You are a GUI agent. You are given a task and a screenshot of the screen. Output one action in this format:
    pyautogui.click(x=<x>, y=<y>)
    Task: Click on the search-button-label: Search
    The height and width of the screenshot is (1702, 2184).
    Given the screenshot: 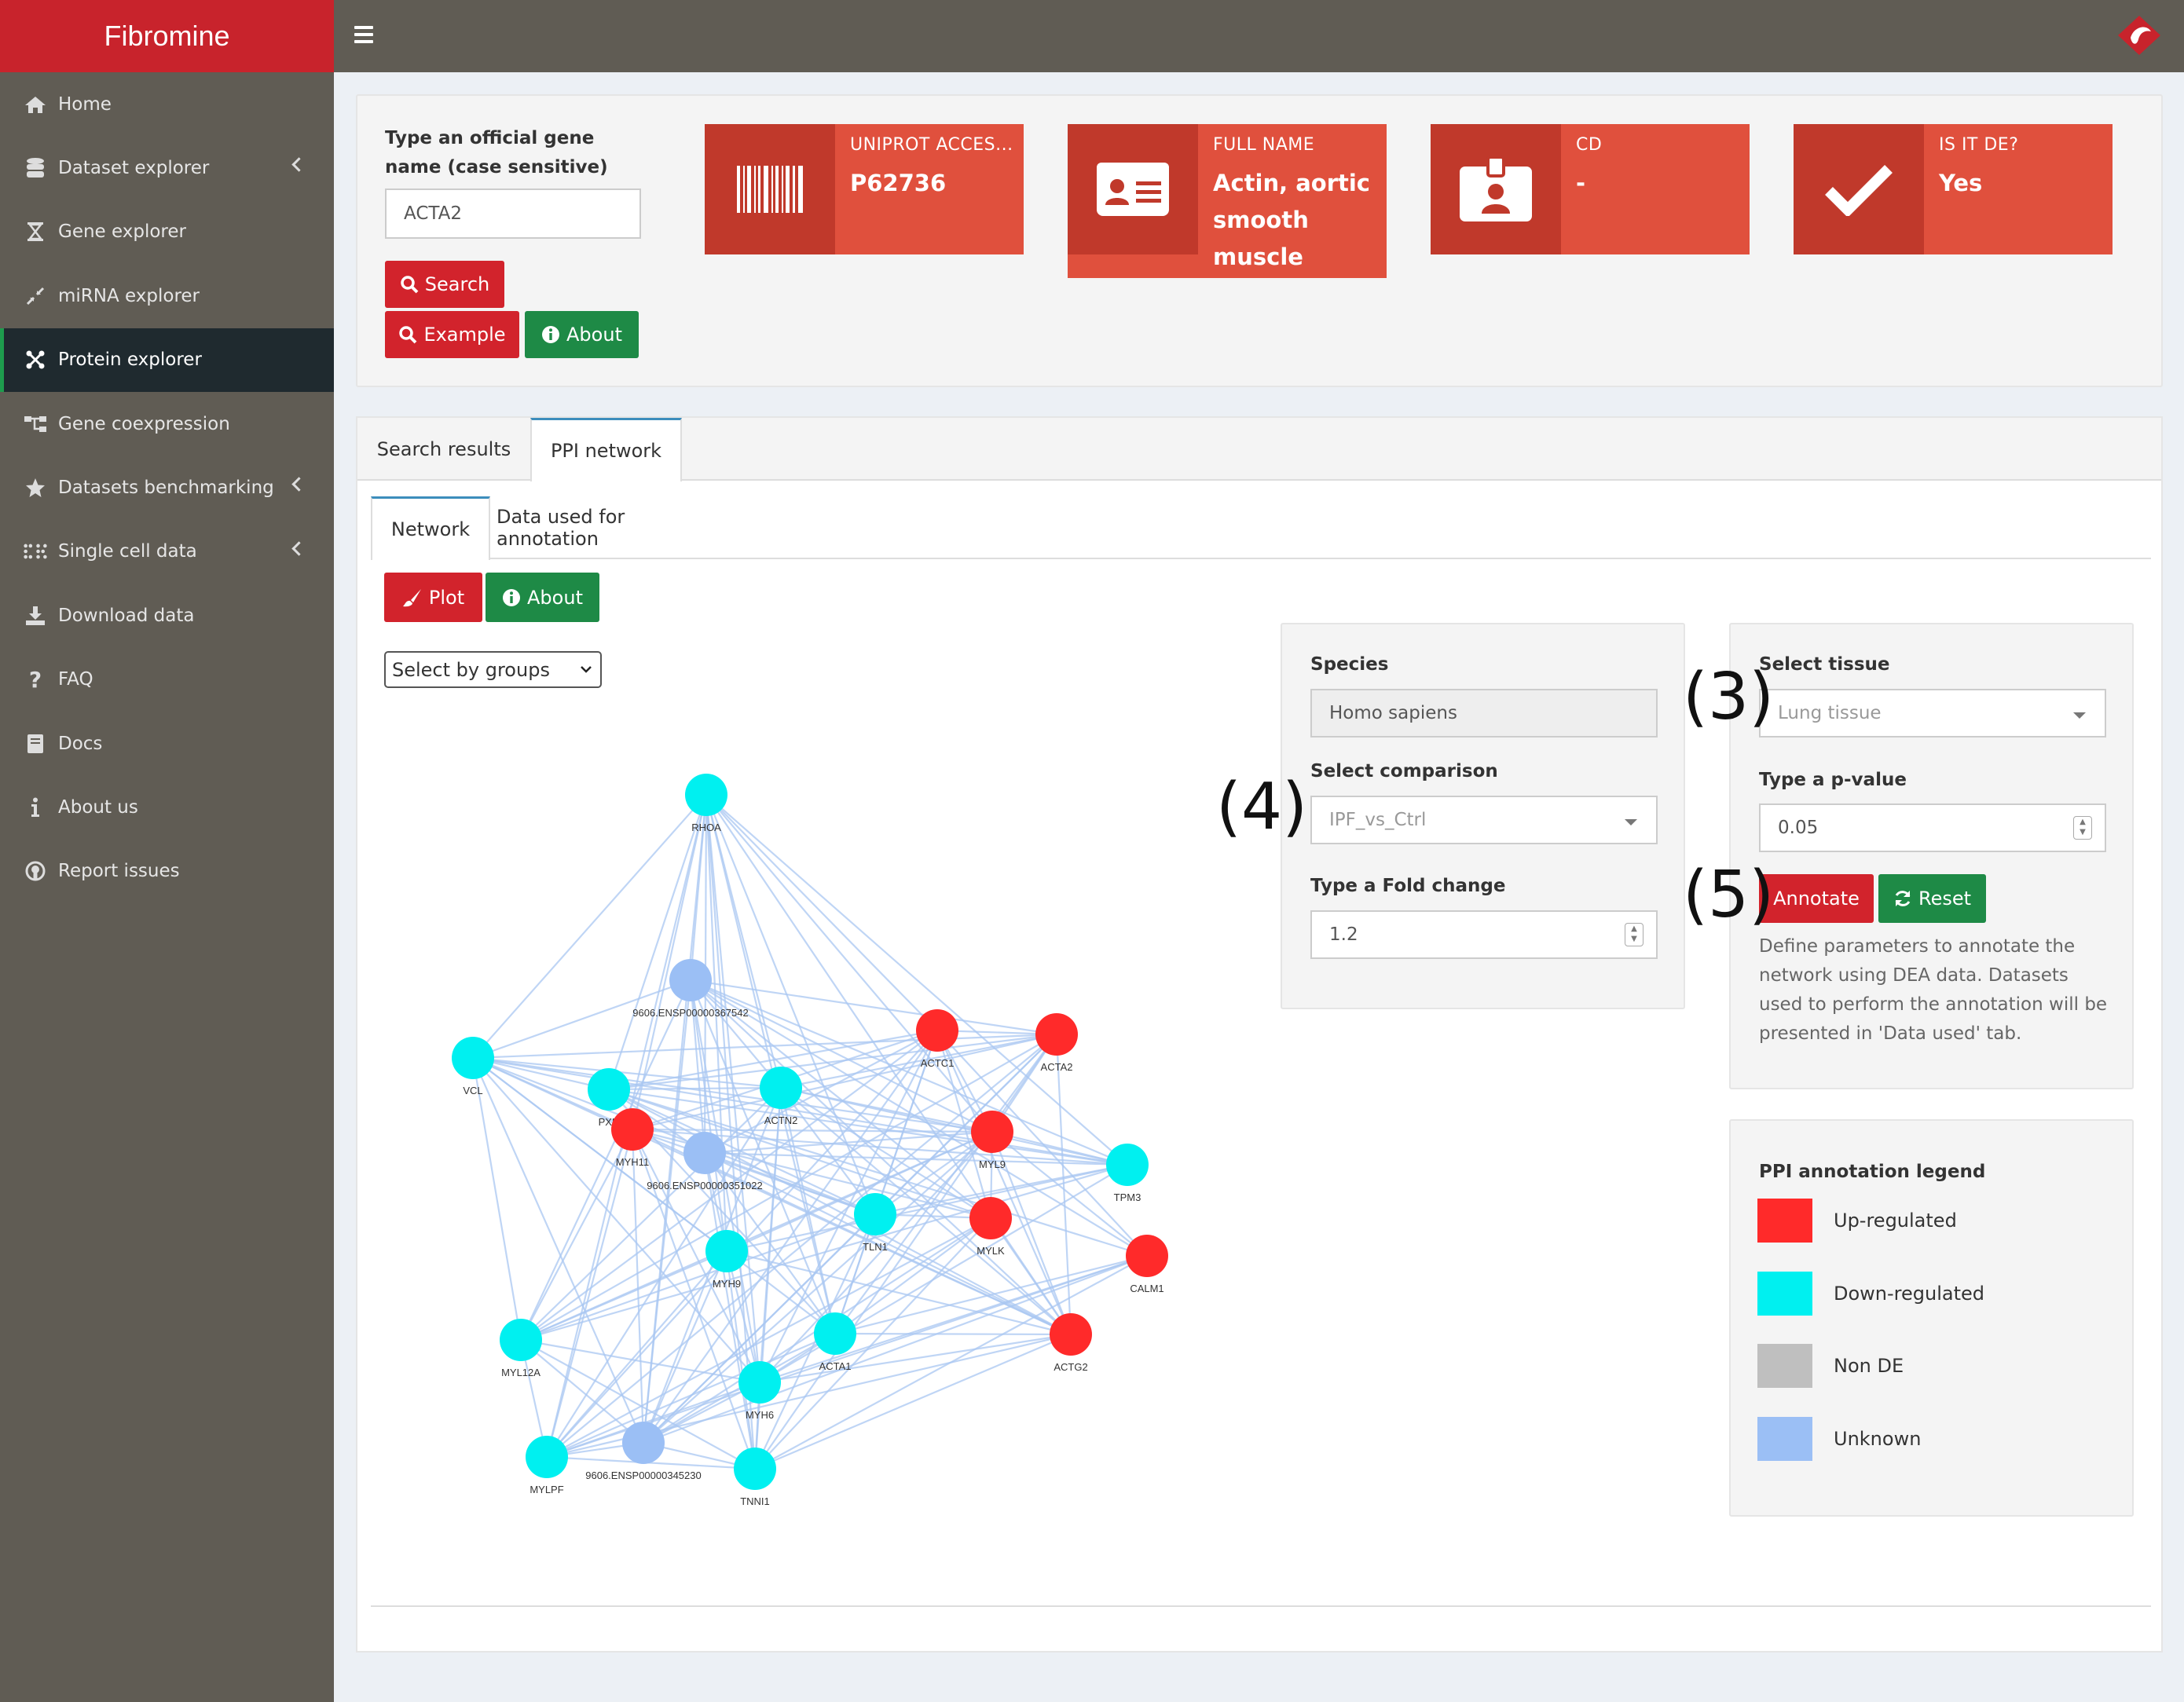 What is the action you would take?
    pyautogui.click(x=457, y=284)
    